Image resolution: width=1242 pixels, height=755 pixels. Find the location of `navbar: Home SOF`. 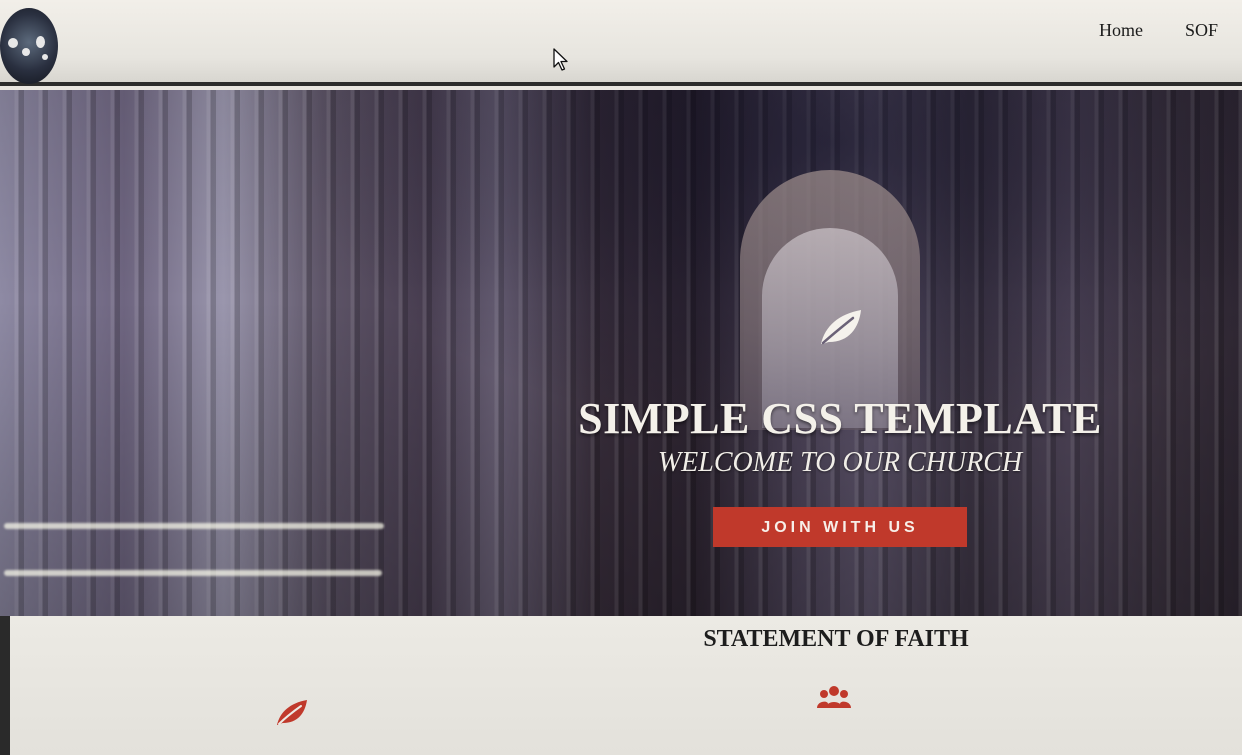

navbar: Home SOF is located at coordinates (621, 43).